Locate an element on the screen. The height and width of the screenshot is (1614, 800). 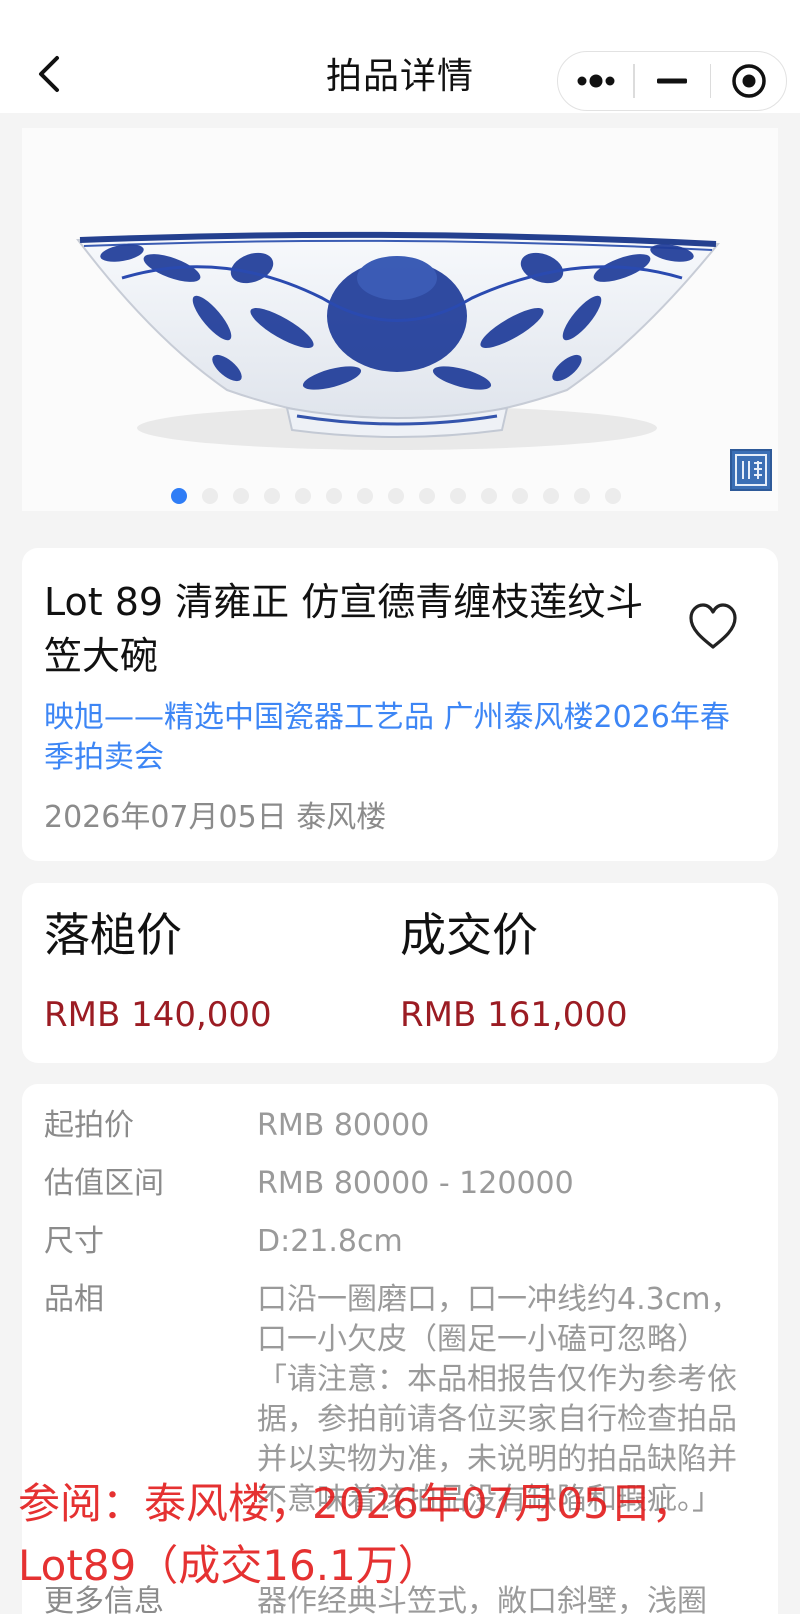
seal-logo is located at coordinates (751, 470).